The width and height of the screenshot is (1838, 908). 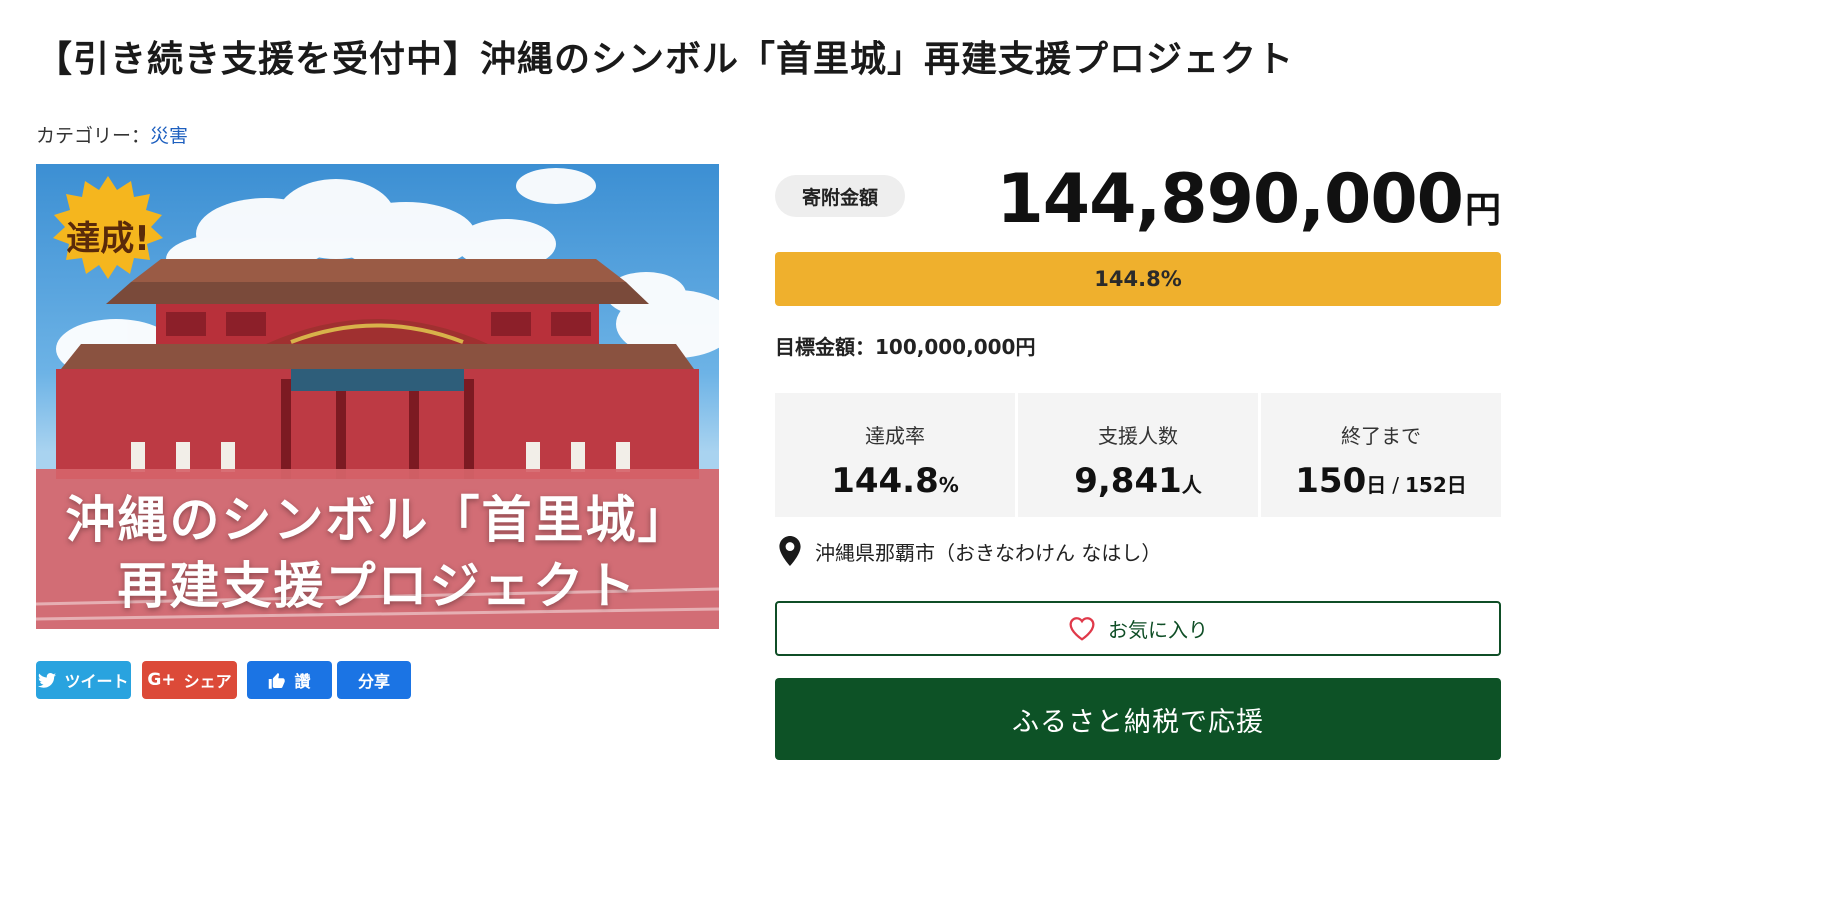 I want to click on category-link: 災害, so click(x=169, y=136).